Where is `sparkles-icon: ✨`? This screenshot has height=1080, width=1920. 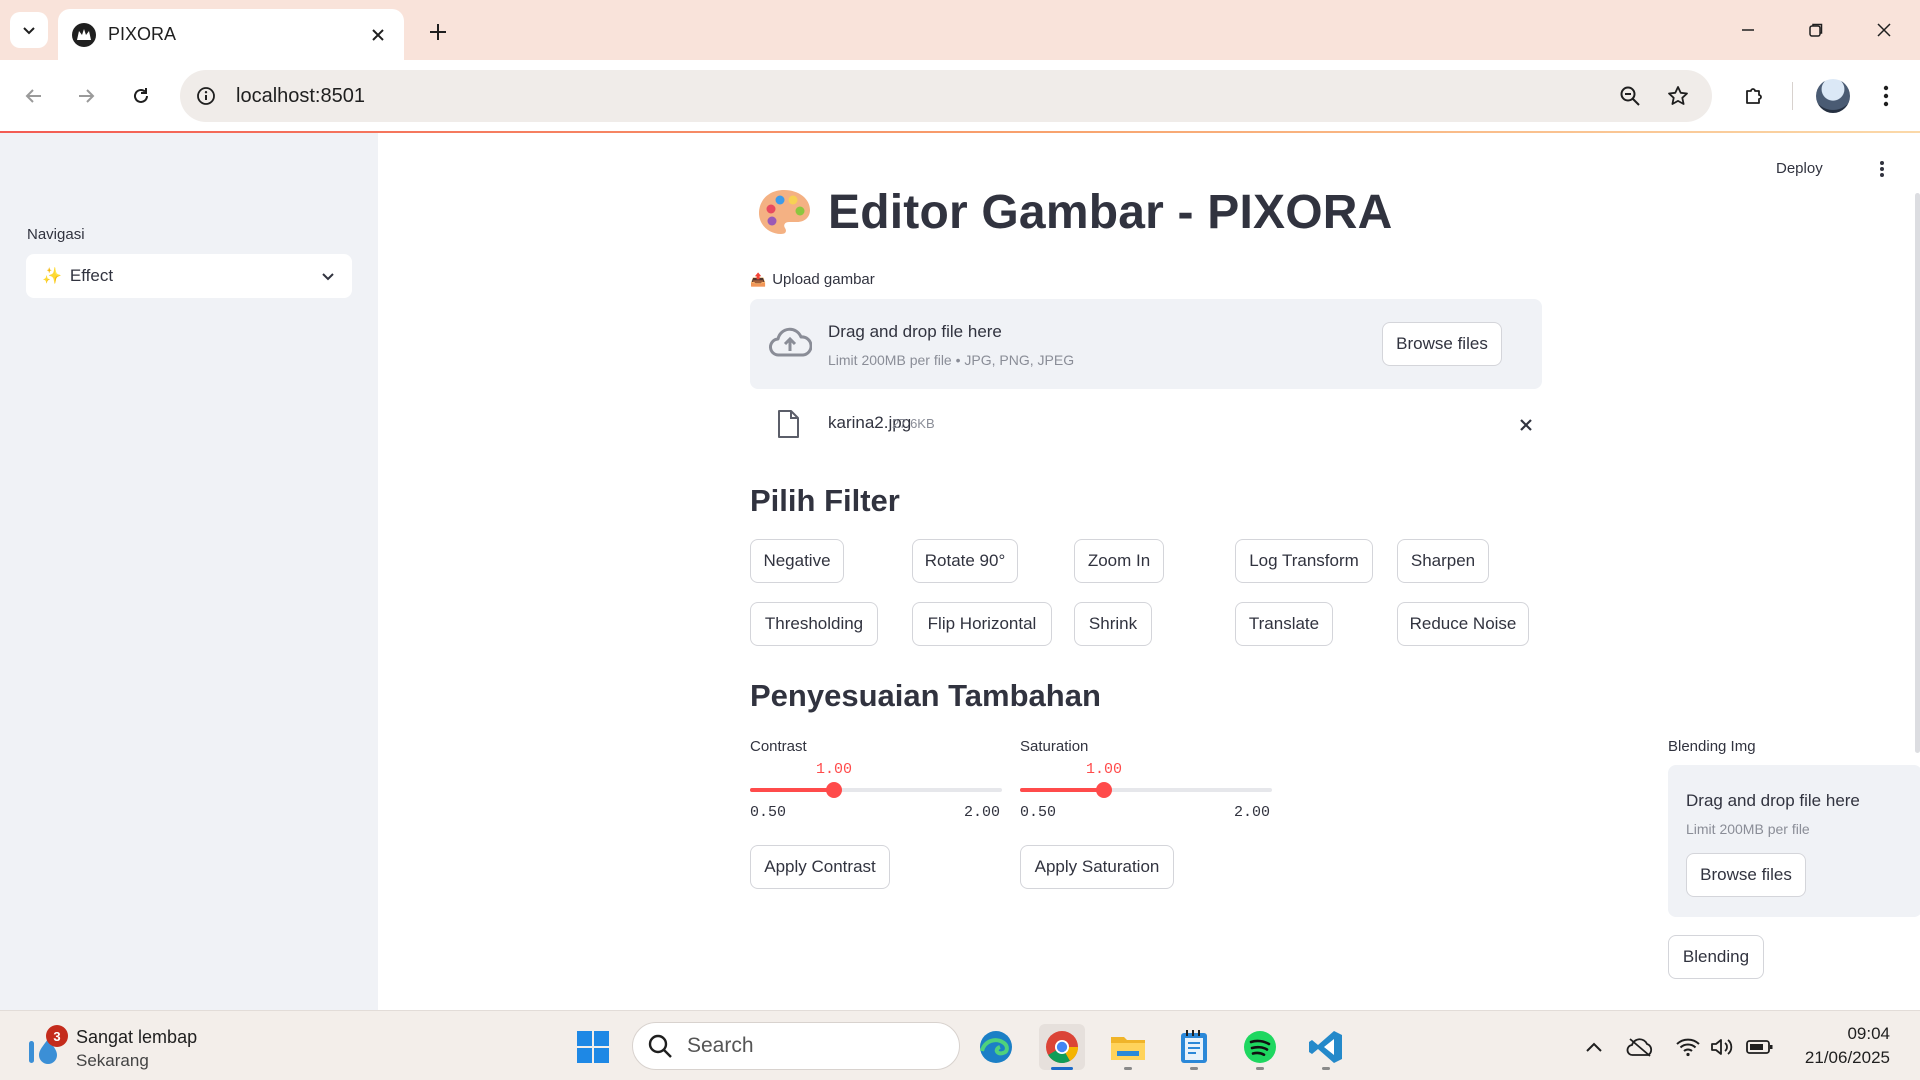 sparkles-icon: ✨ is located at coordinates (52, 276).